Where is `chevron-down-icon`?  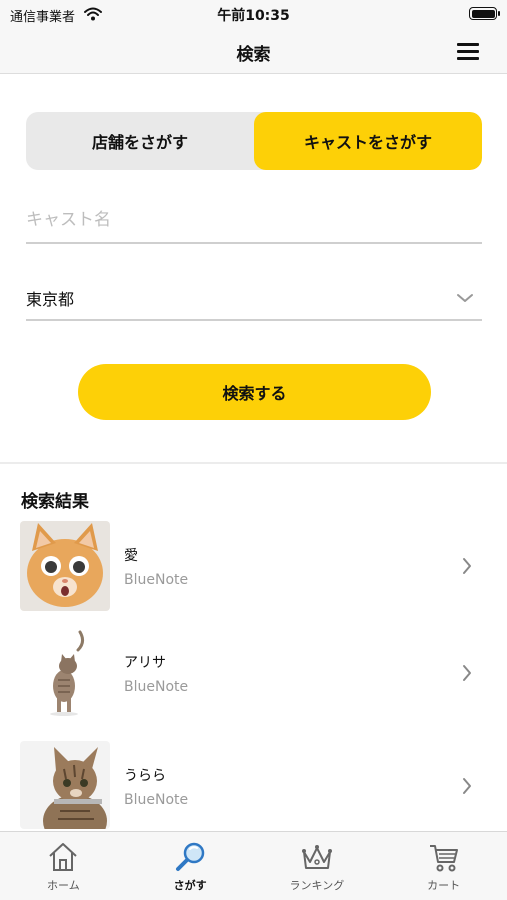 chevron-down-icon is located at coordinates (465, 297).